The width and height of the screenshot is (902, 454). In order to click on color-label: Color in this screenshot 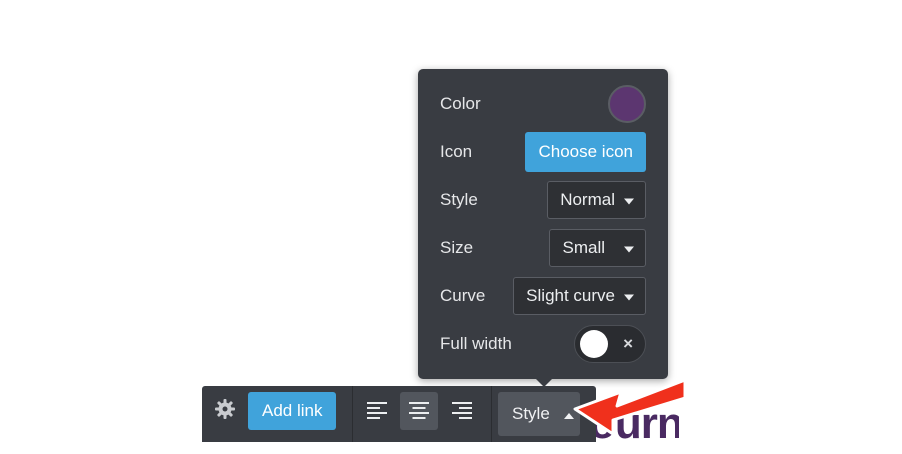, I will do `click(460, 103)`.